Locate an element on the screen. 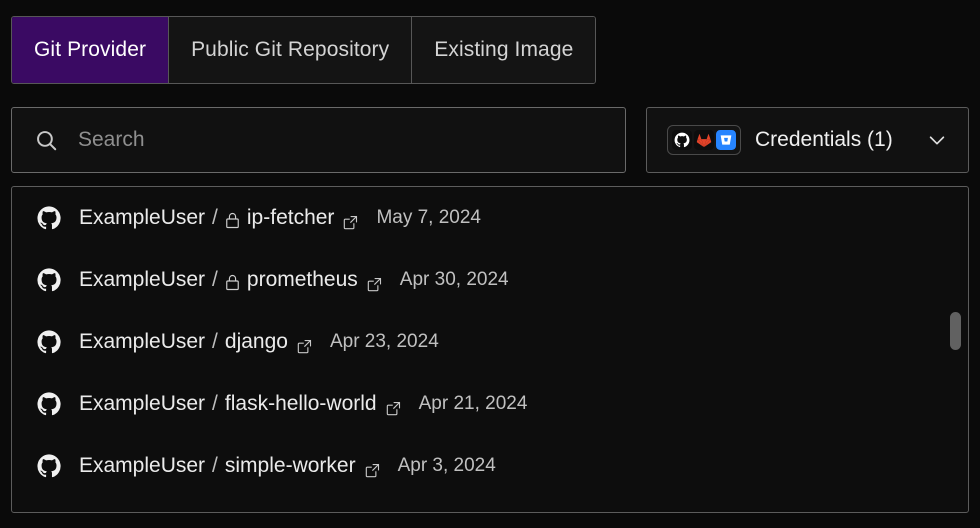 Image resolution: width=980 pixels, height=528 pixels. repository-path: ExampleUser / django is located at coordinates (195, 342).